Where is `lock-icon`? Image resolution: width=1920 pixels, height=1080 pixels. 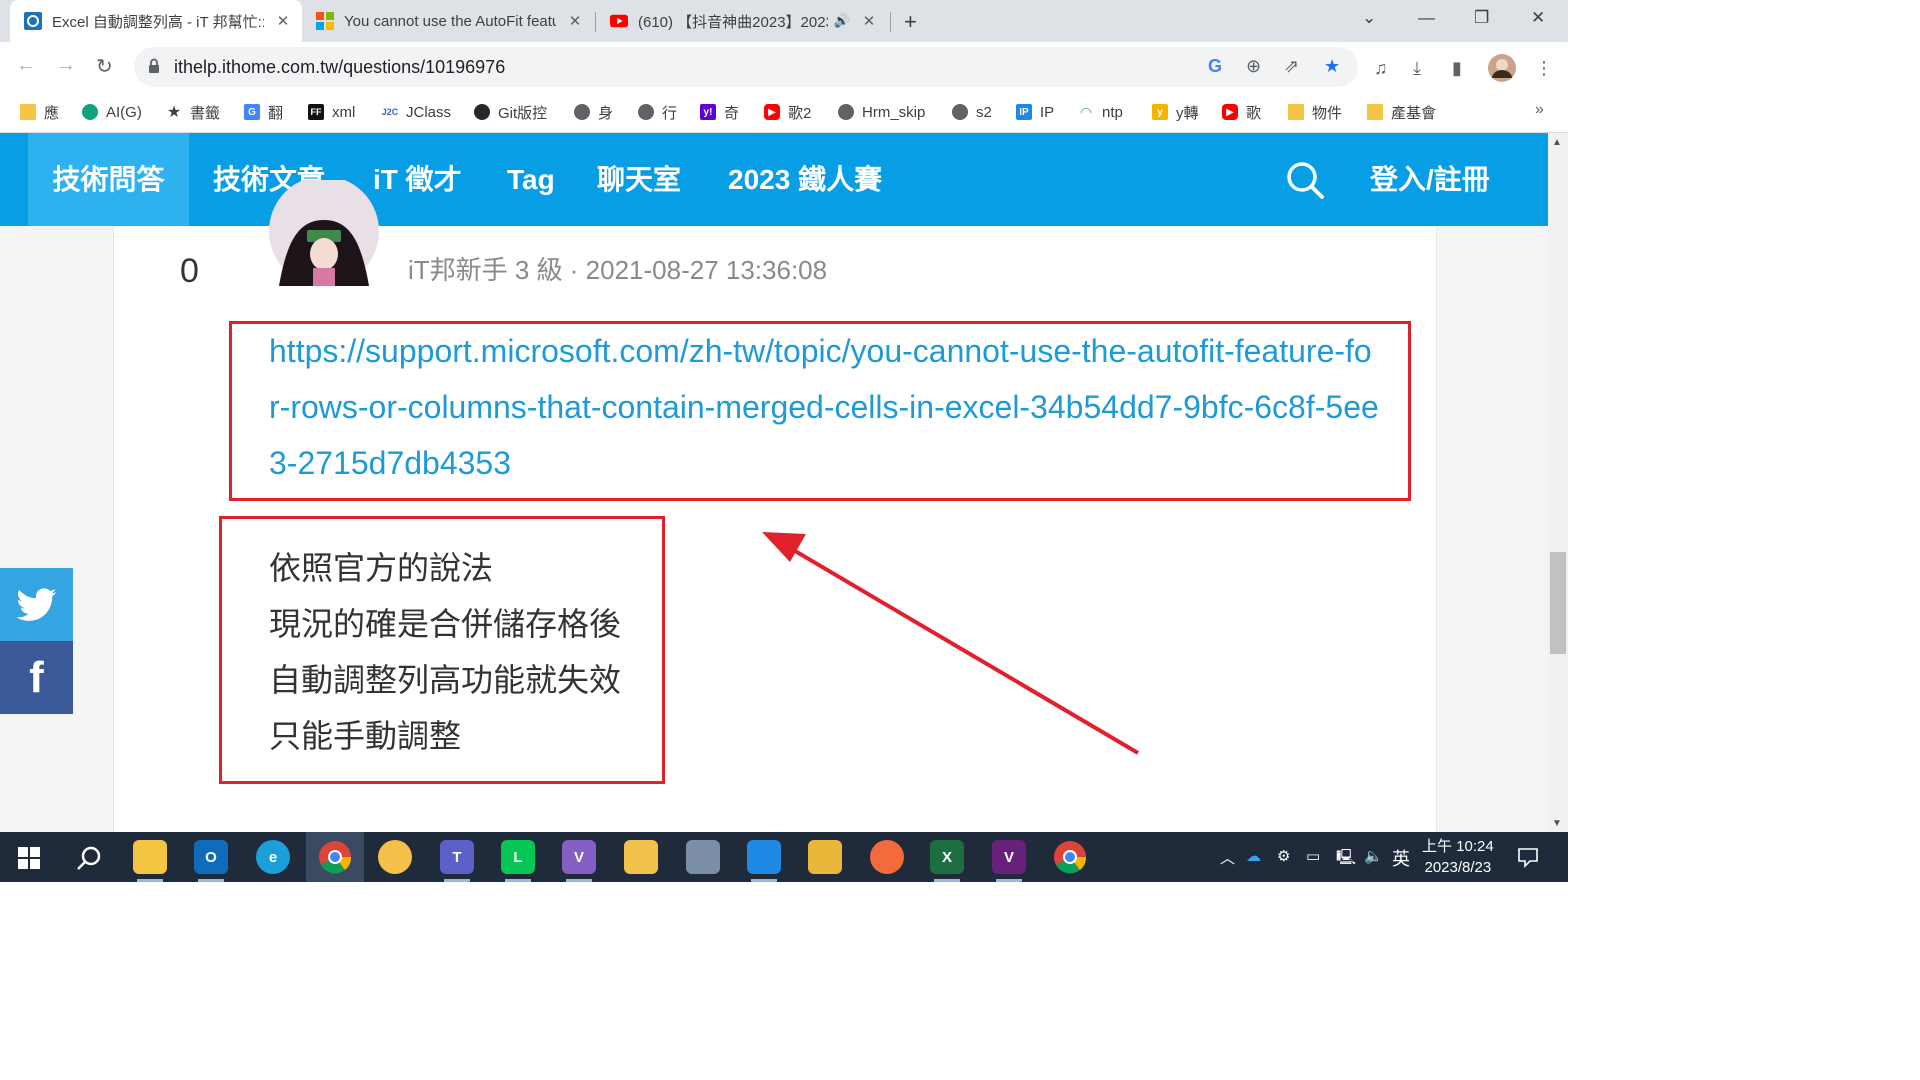 lock-icon is located at coordinates (154, 66).